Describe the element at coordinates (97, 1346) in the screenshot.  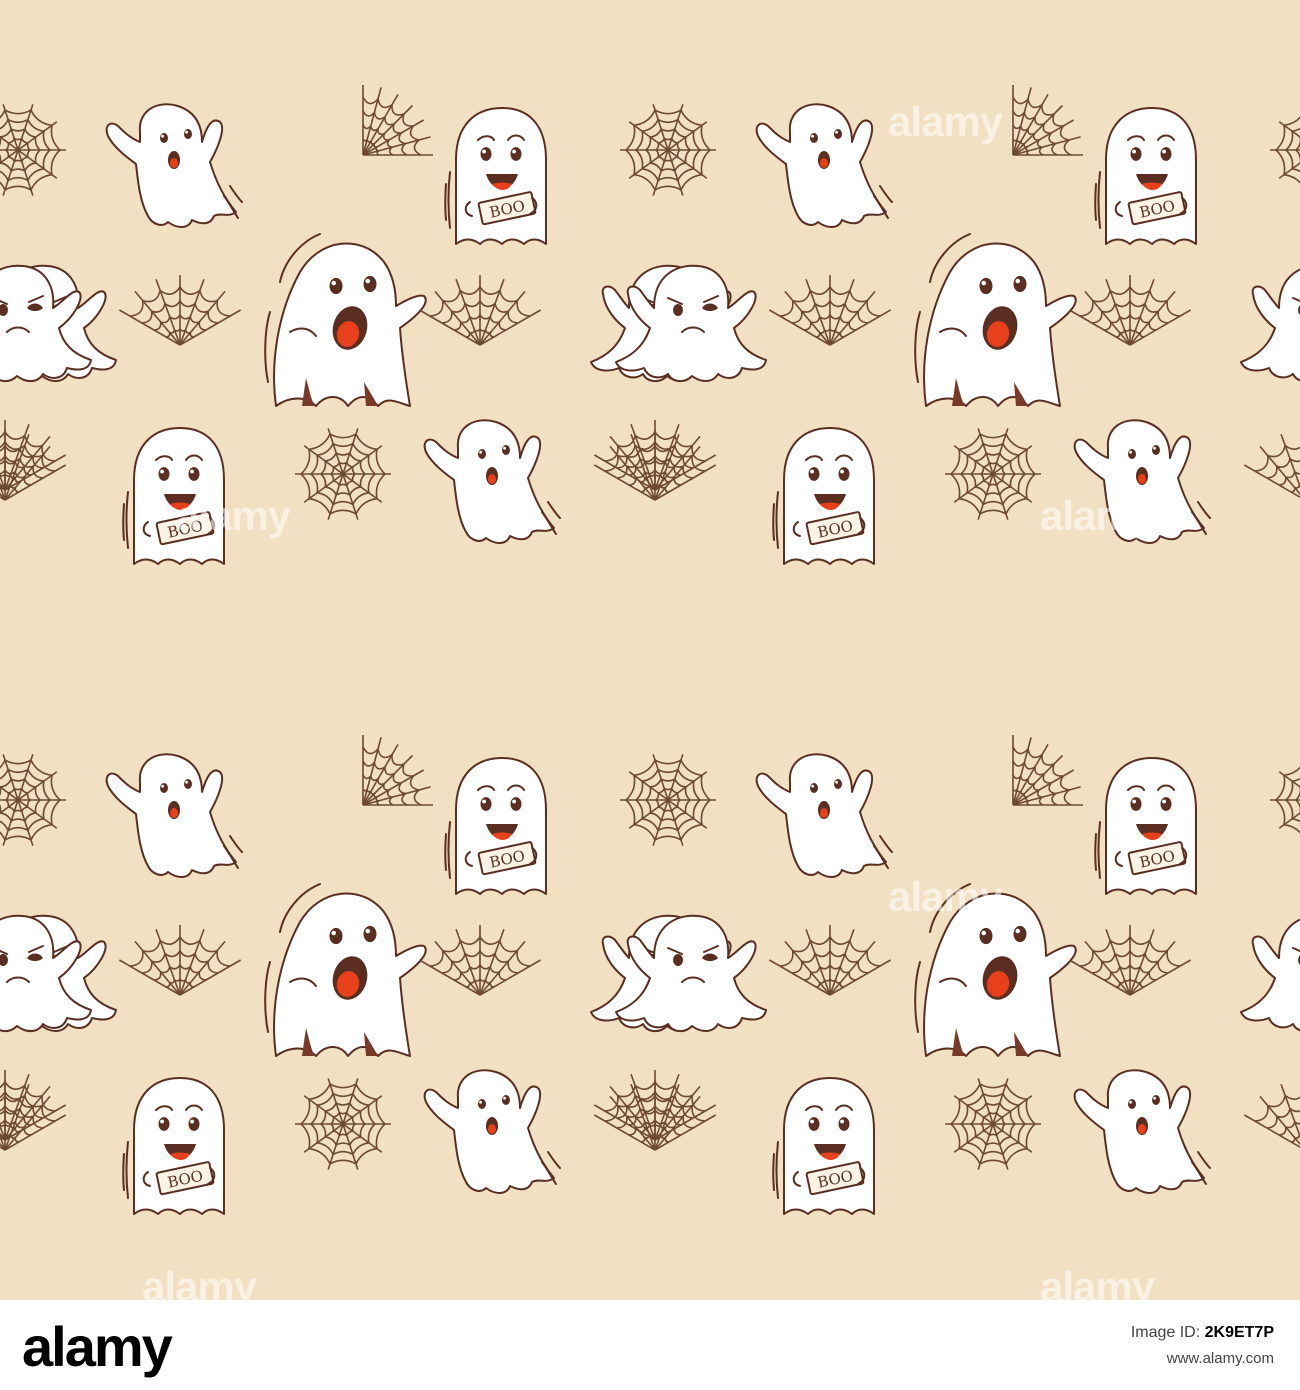
I see `alamy-logo: alamy` at that location.